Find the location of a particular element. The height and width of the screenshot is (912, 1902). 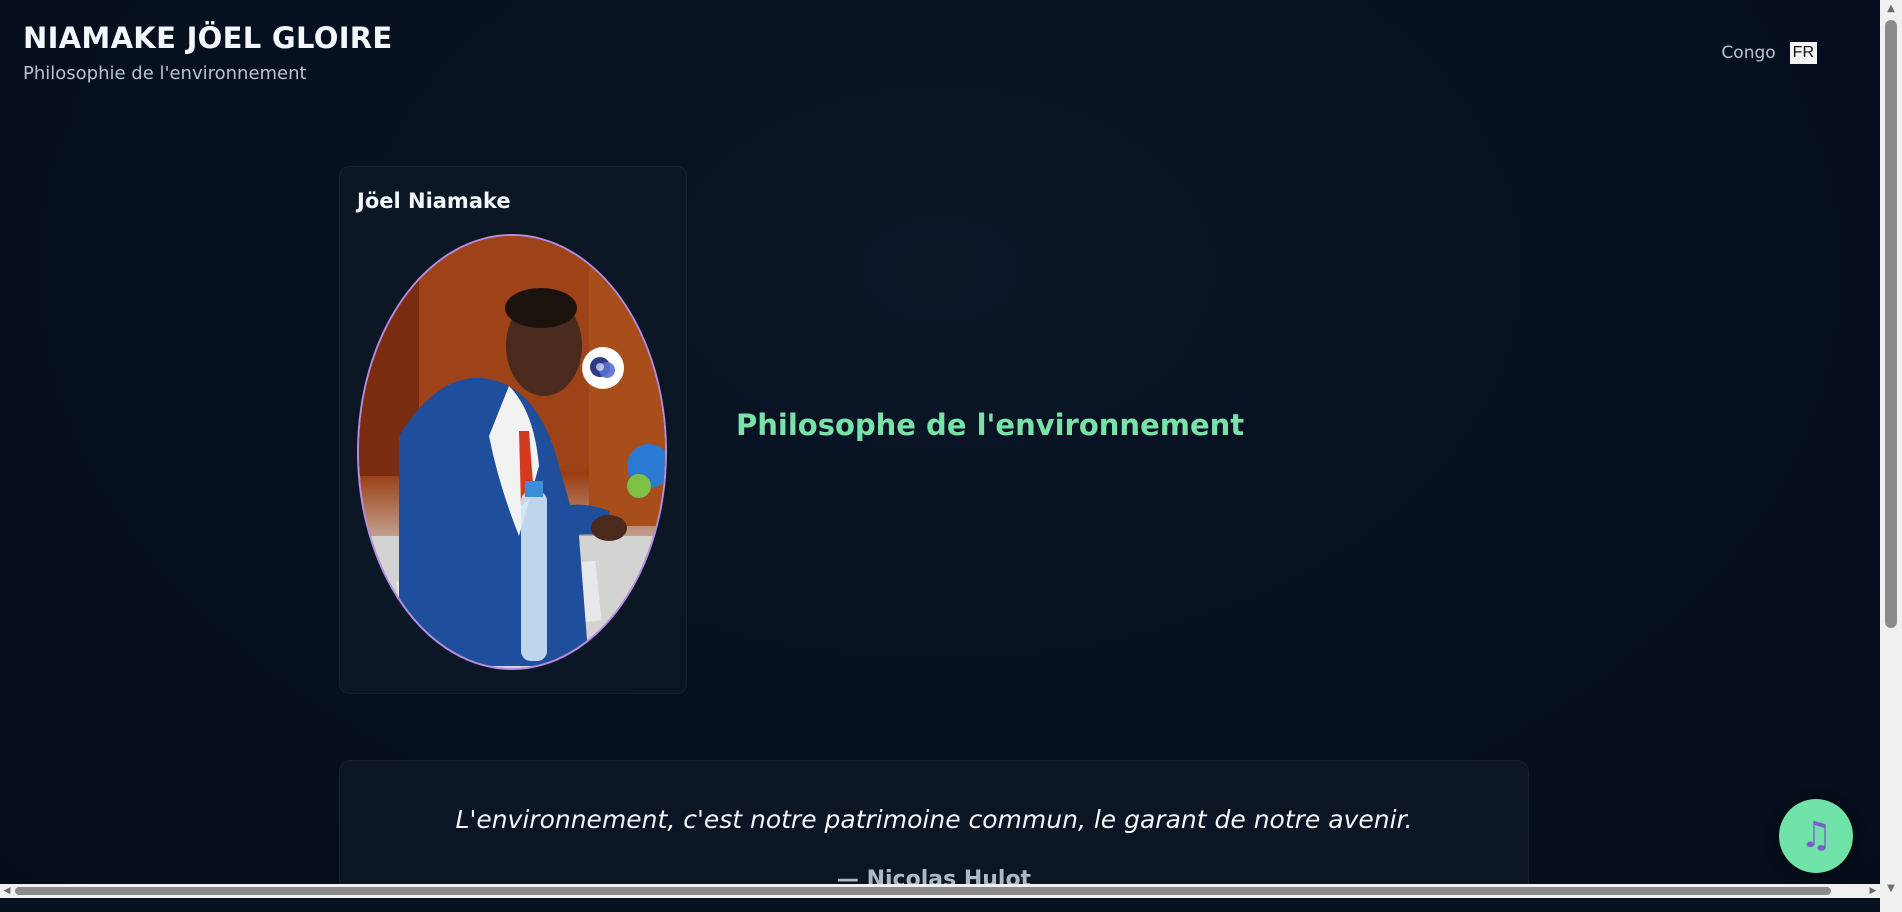

portrait-illustration is located at coordinates (512, 452).